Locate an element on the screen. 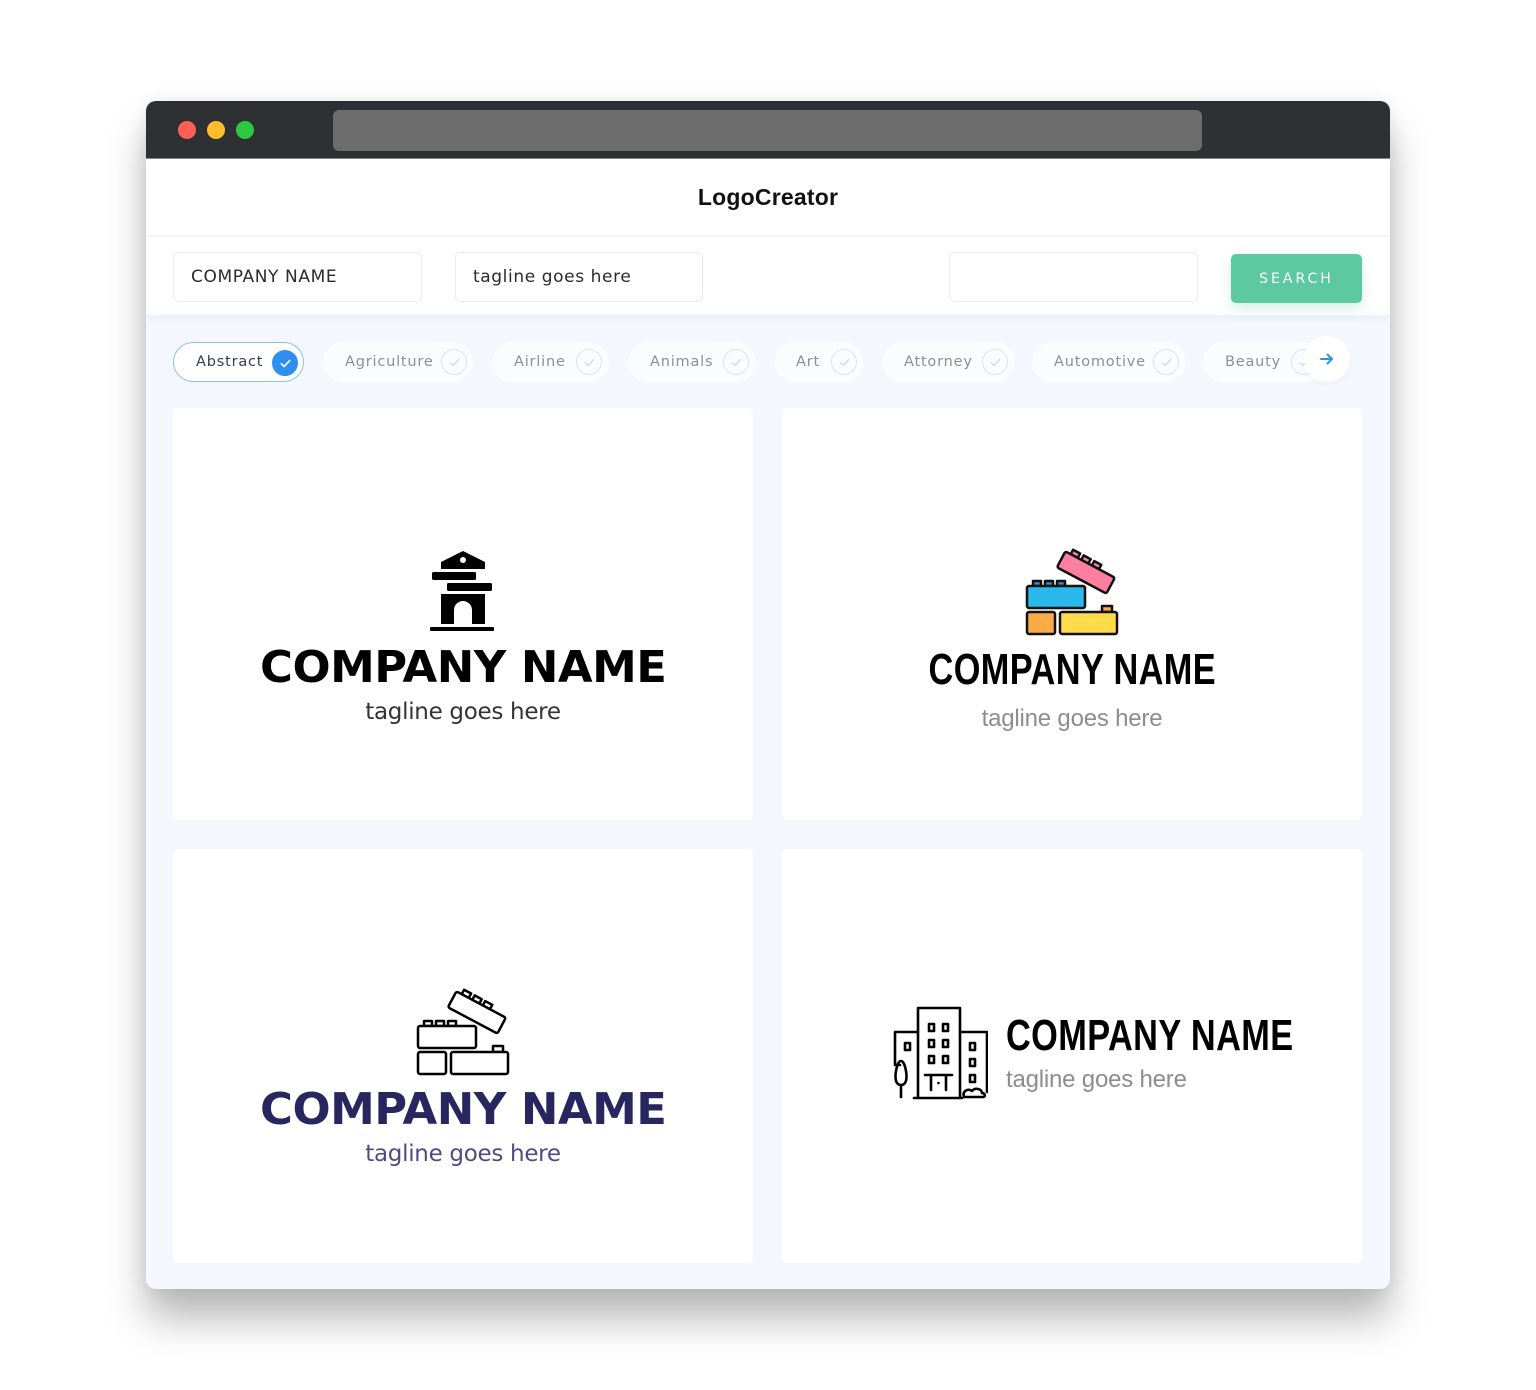 This screenshot has width=1536, height=1390. next-categories-button is located at coordinates (1327, 359).